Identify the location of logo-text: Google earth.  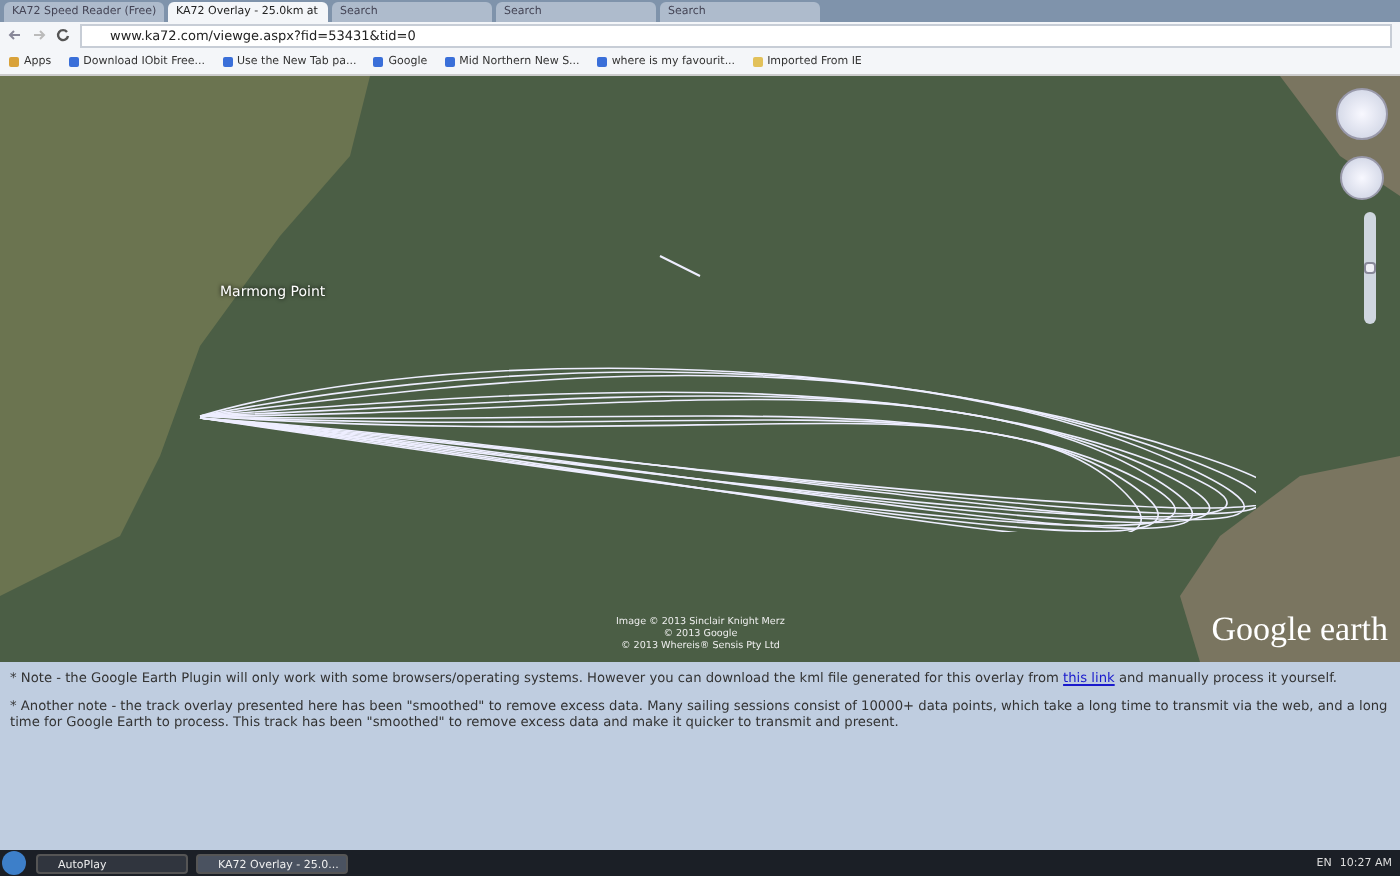
(1299, 630).